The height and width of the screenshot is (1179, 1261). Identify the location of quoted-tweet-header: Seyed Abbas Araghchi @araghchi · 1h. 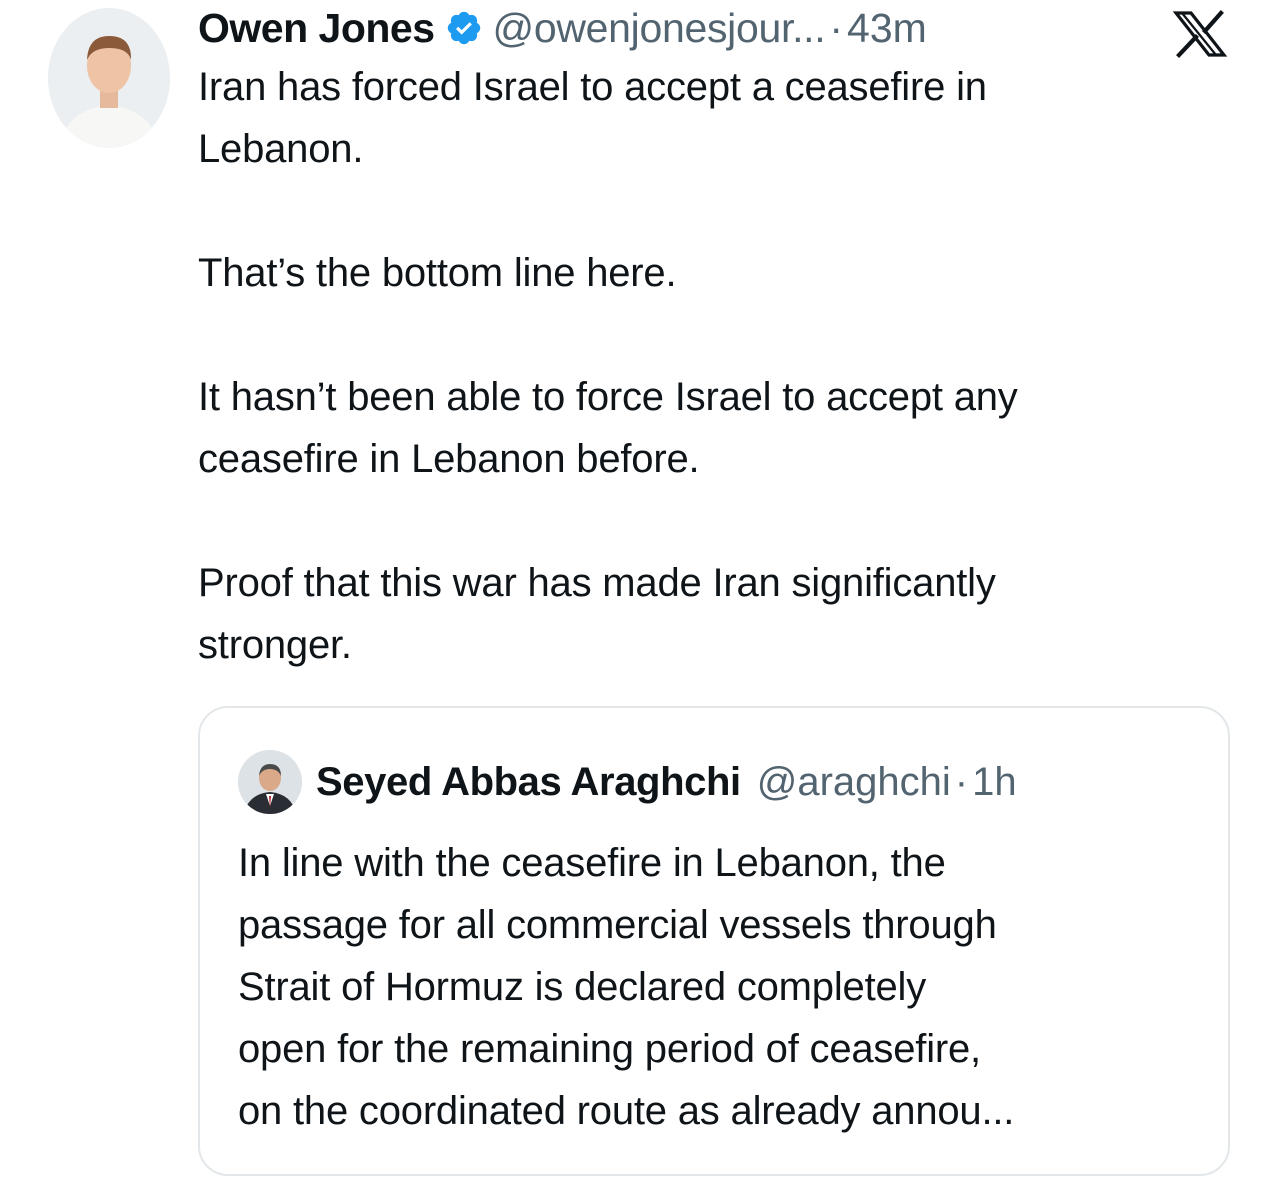
(666, 782).